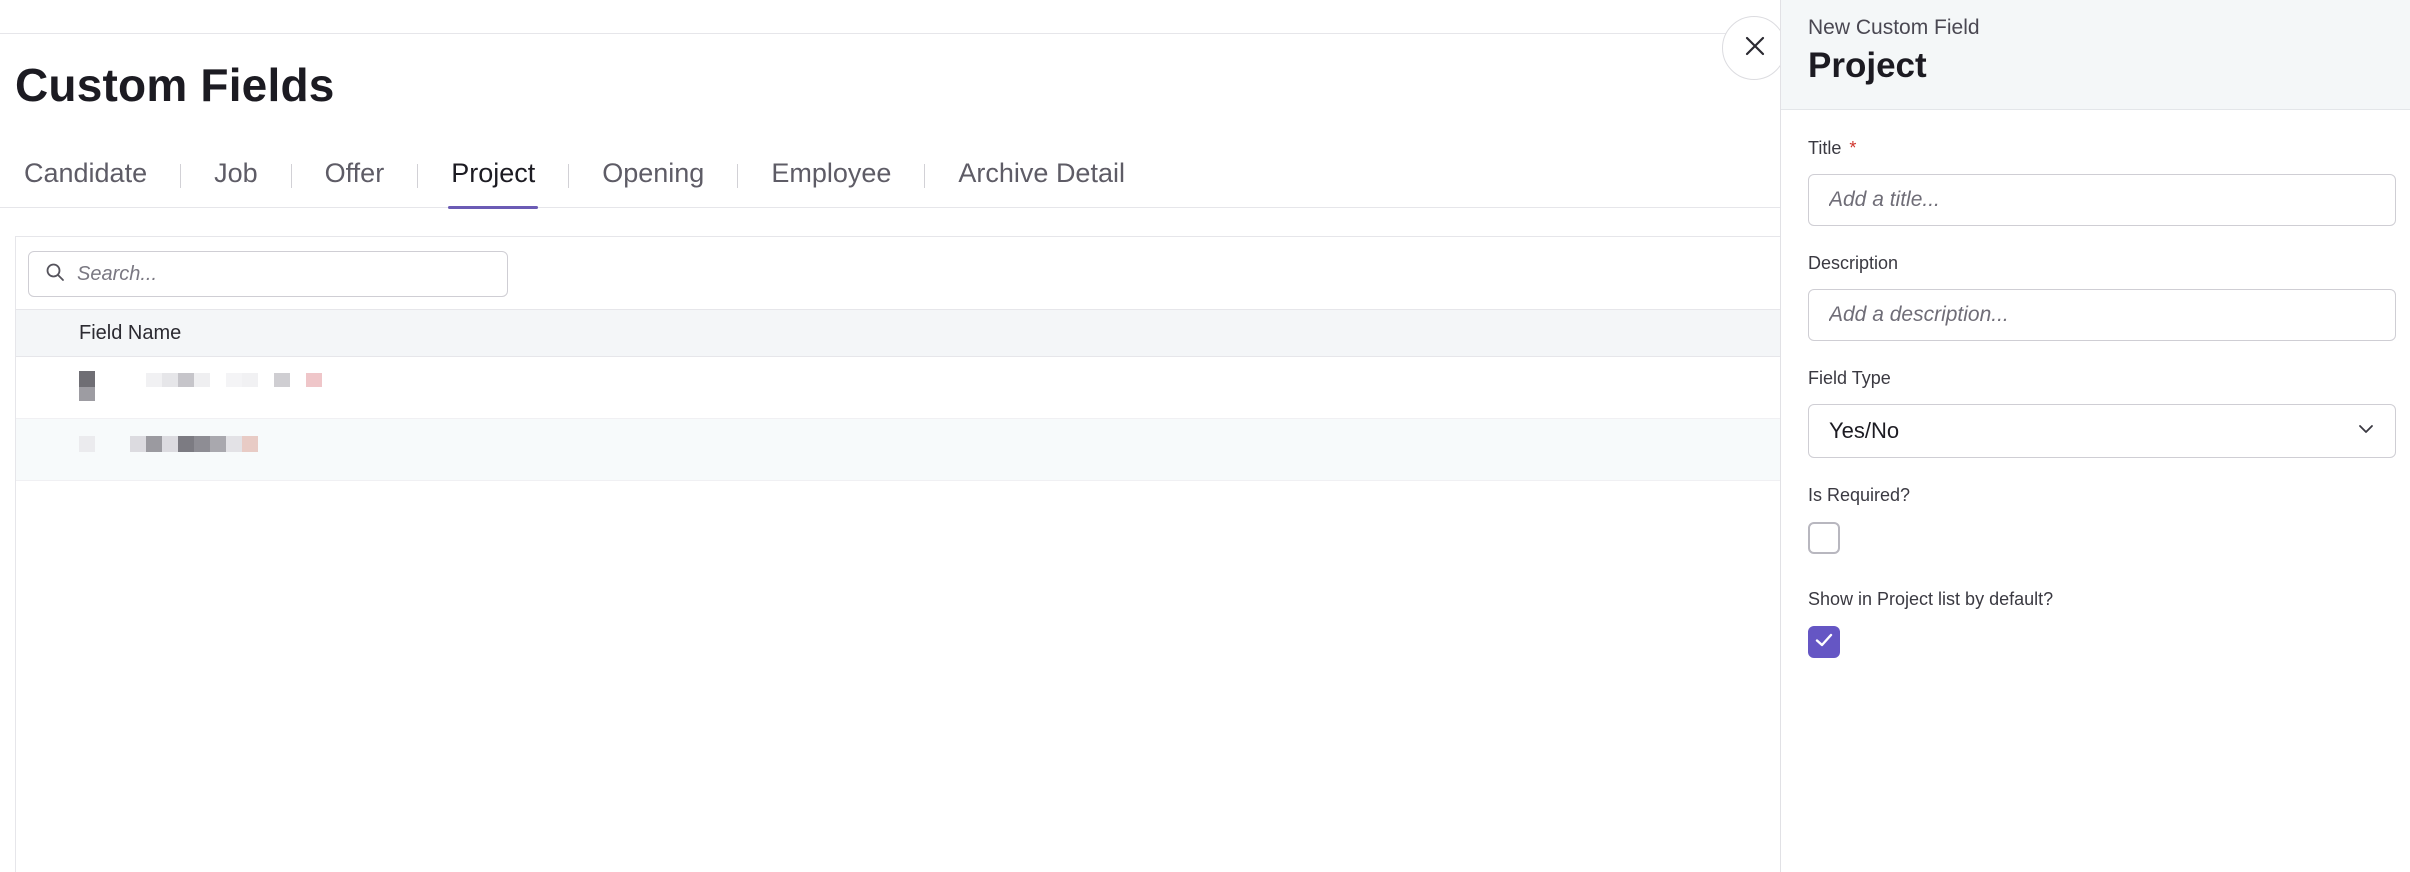 Image resolution: width=2410 pixels, height=872 pixels. I want to click on tab-job: Job, so click(236, 179).